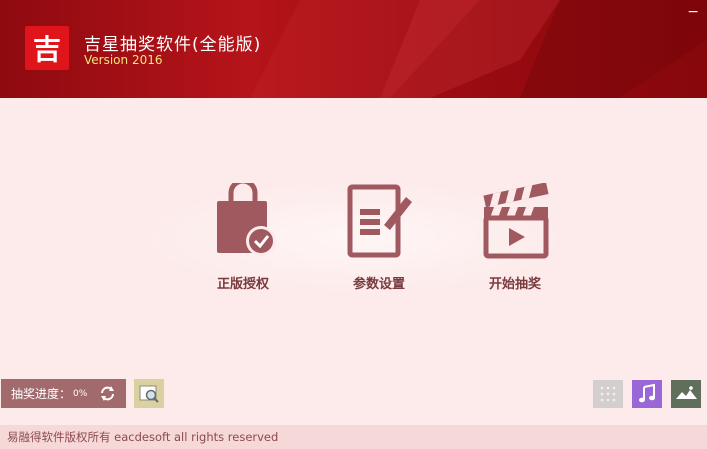 This screenshot has height=449, width=707. What do you see at coordinates (246, 219) in the screenshot?
I see `shopping-bag-check-icon` at bounding box center [246, 219].